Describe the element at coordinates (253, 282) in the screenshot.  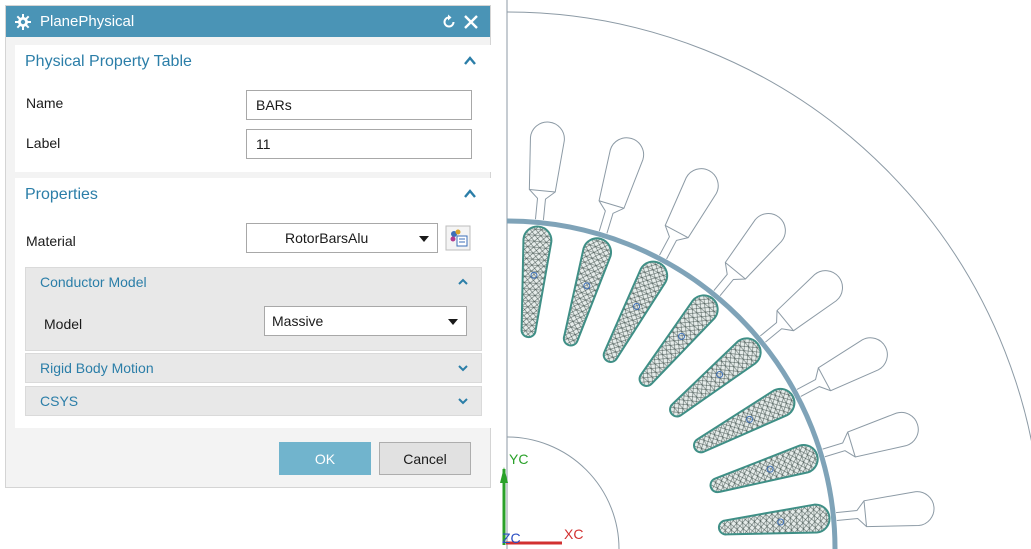
I see `conductor-model-header: Conductor Model` at that location.